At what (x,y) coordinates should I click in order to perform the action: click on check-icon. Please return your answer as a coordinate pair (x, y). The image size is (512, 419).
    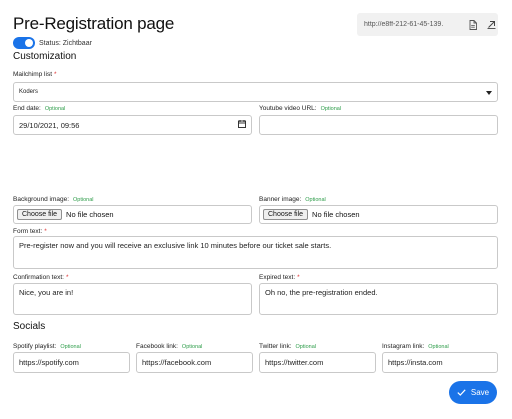
    Looking at the image, I should click on (461, 392).